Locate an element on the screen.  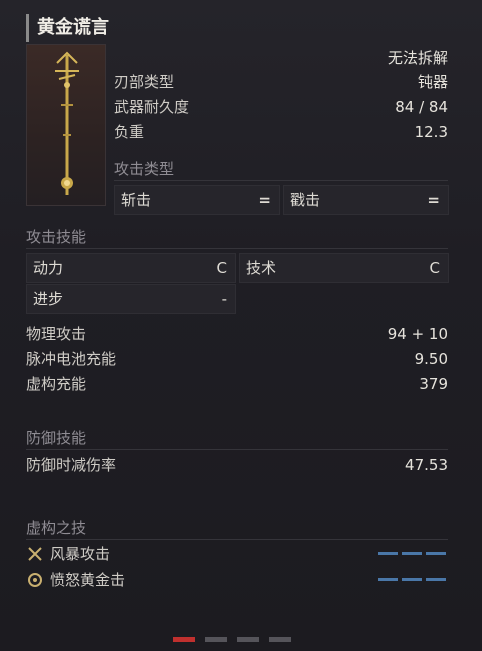
weapon-illustration is located at coordinates (67, 123).